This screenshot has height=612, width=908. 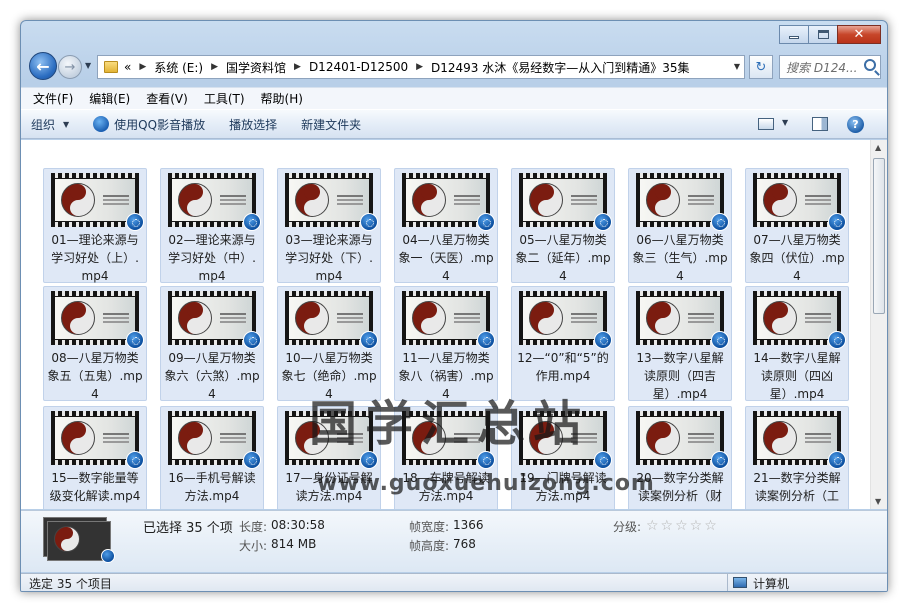 I want to click on frame-width-value: 1366, so click(x=468, y=525).